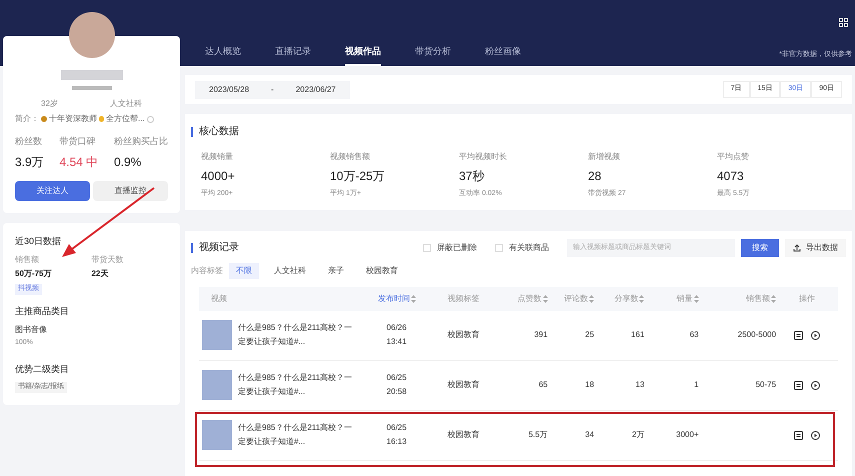 This screenshot has height=476, width=855. I want to click on search-button: 搜索, so click(760, 247).